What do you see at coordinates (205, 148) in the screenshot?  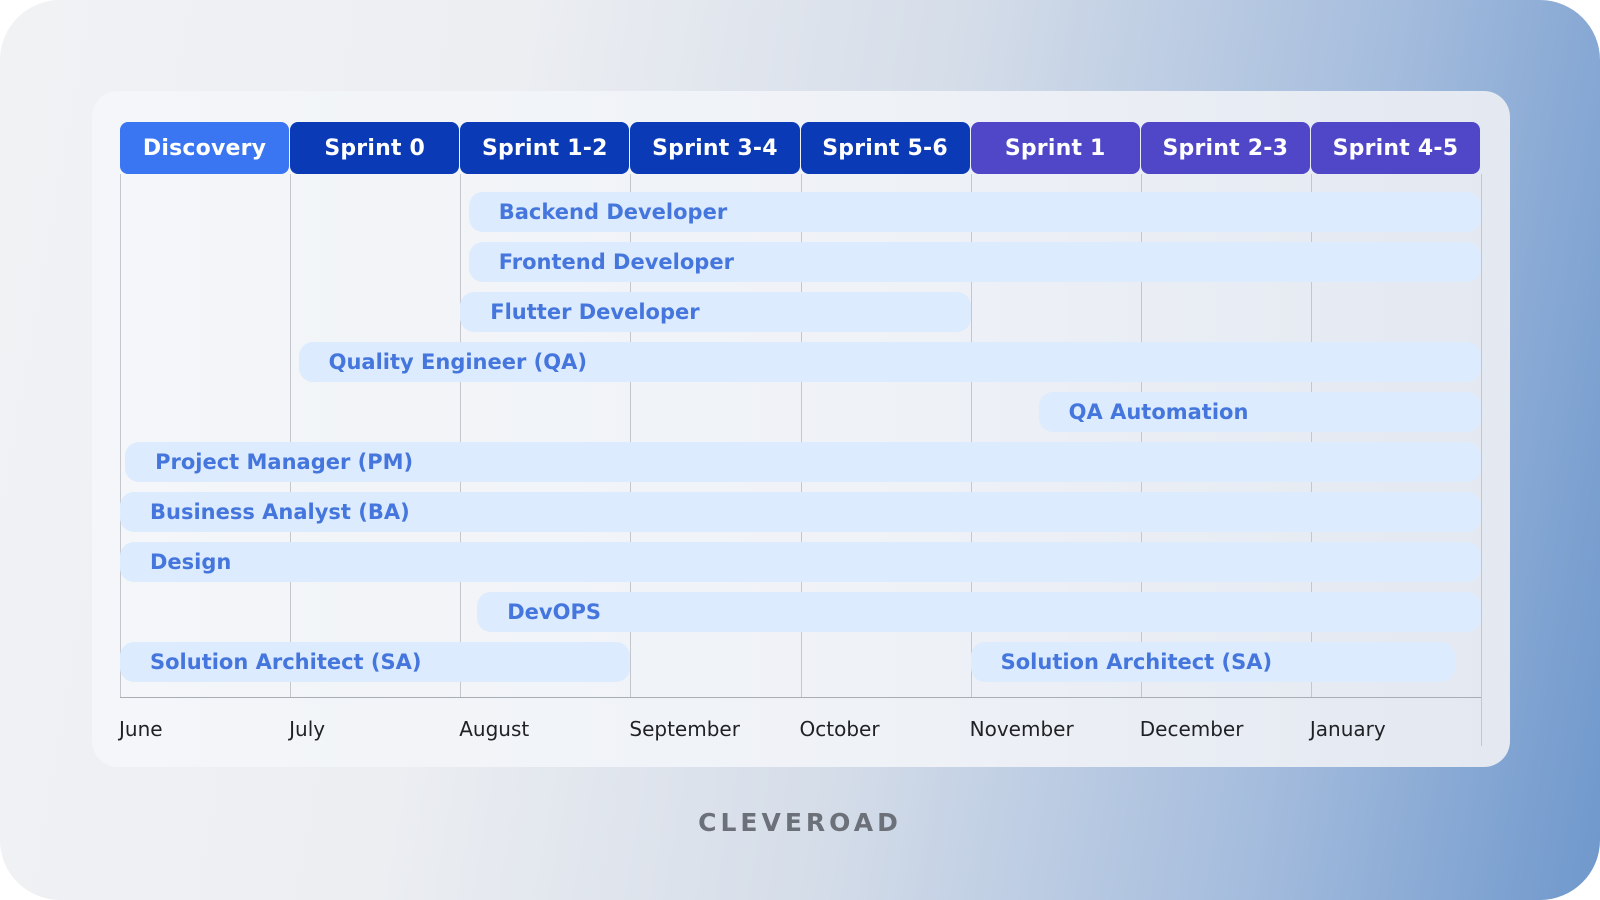 I see `phase-header: Discovery` at bounding box center [205, 148].